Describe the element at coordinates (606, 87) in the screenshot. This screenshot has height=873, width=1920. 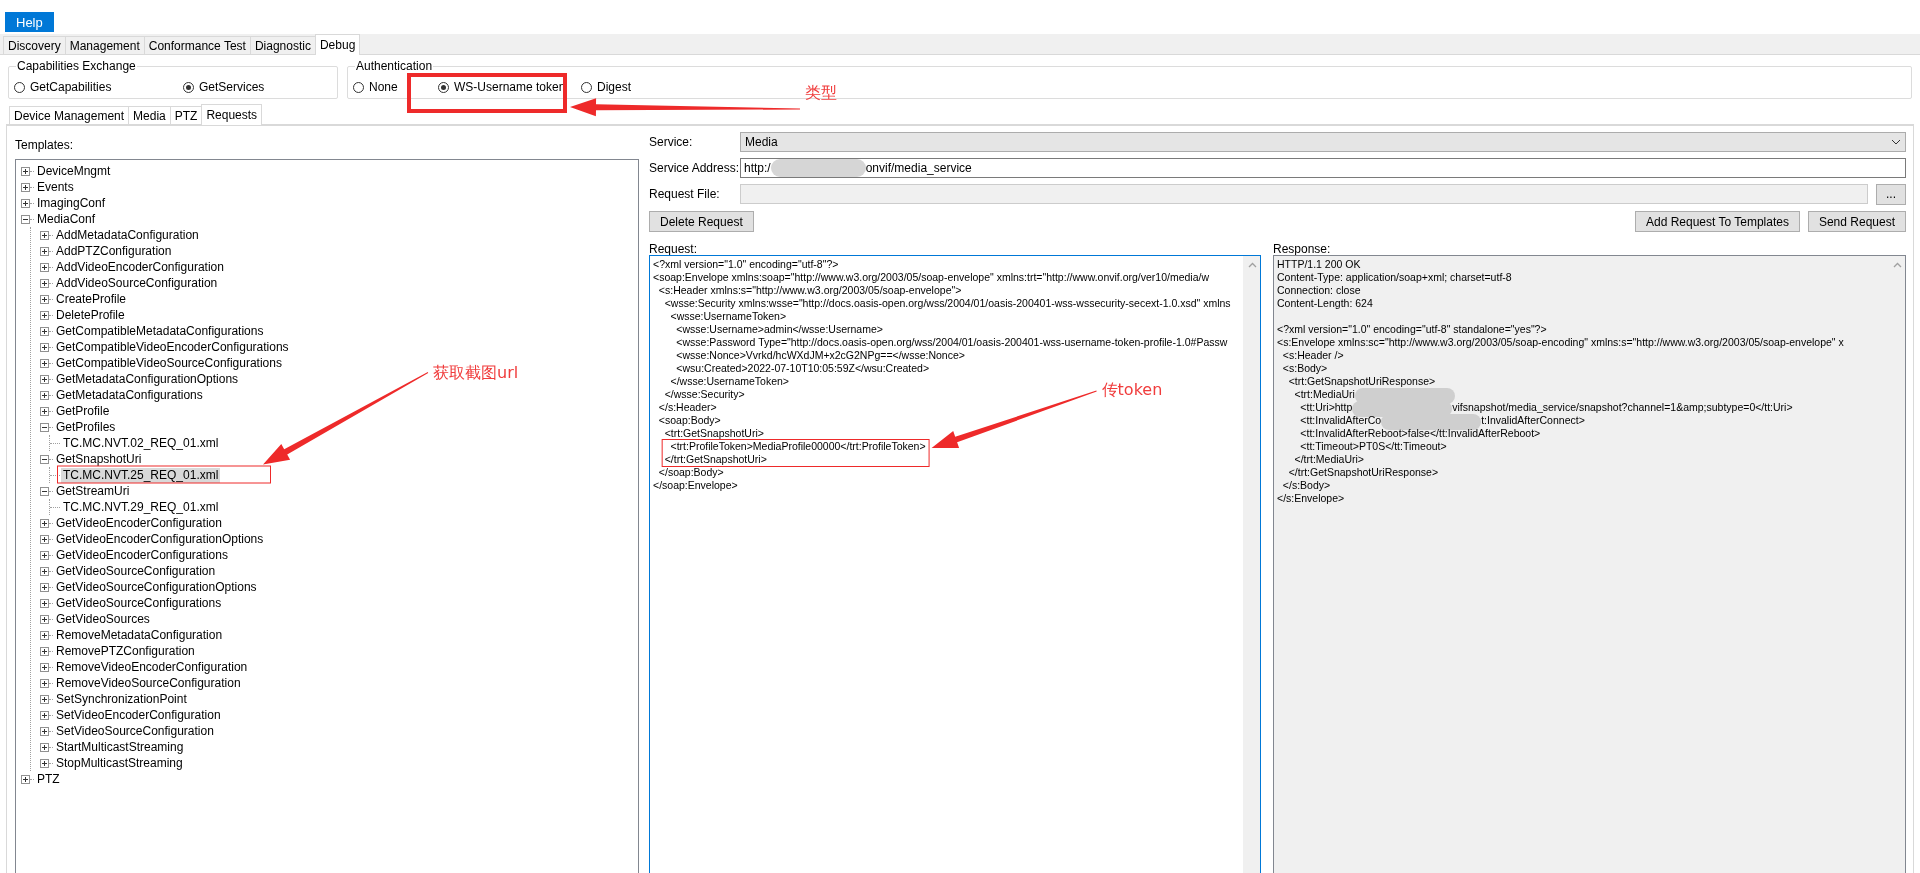
I see `radio-option: Digest` at that location.